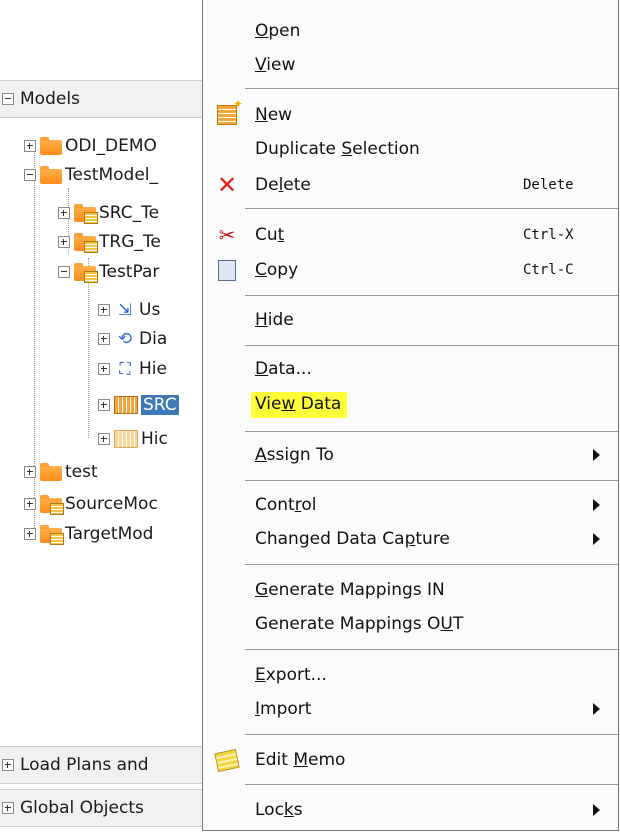 This screenshot has width=620, height=832. I want to click on menu-item-hide: Hide, so click(410, 320).